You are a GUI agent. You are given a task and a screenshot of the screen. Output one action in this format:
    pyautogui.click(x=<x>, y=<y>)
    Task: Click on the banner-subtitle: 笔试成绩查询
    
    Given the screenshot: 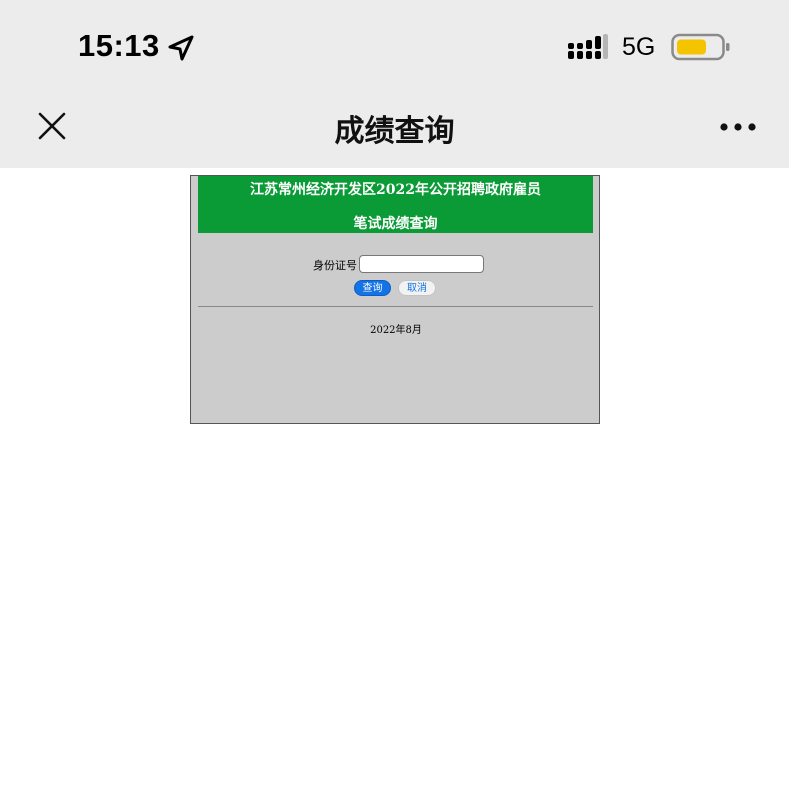 What is the action you would take?
    pyautogui.click(x=395, y=224)
    